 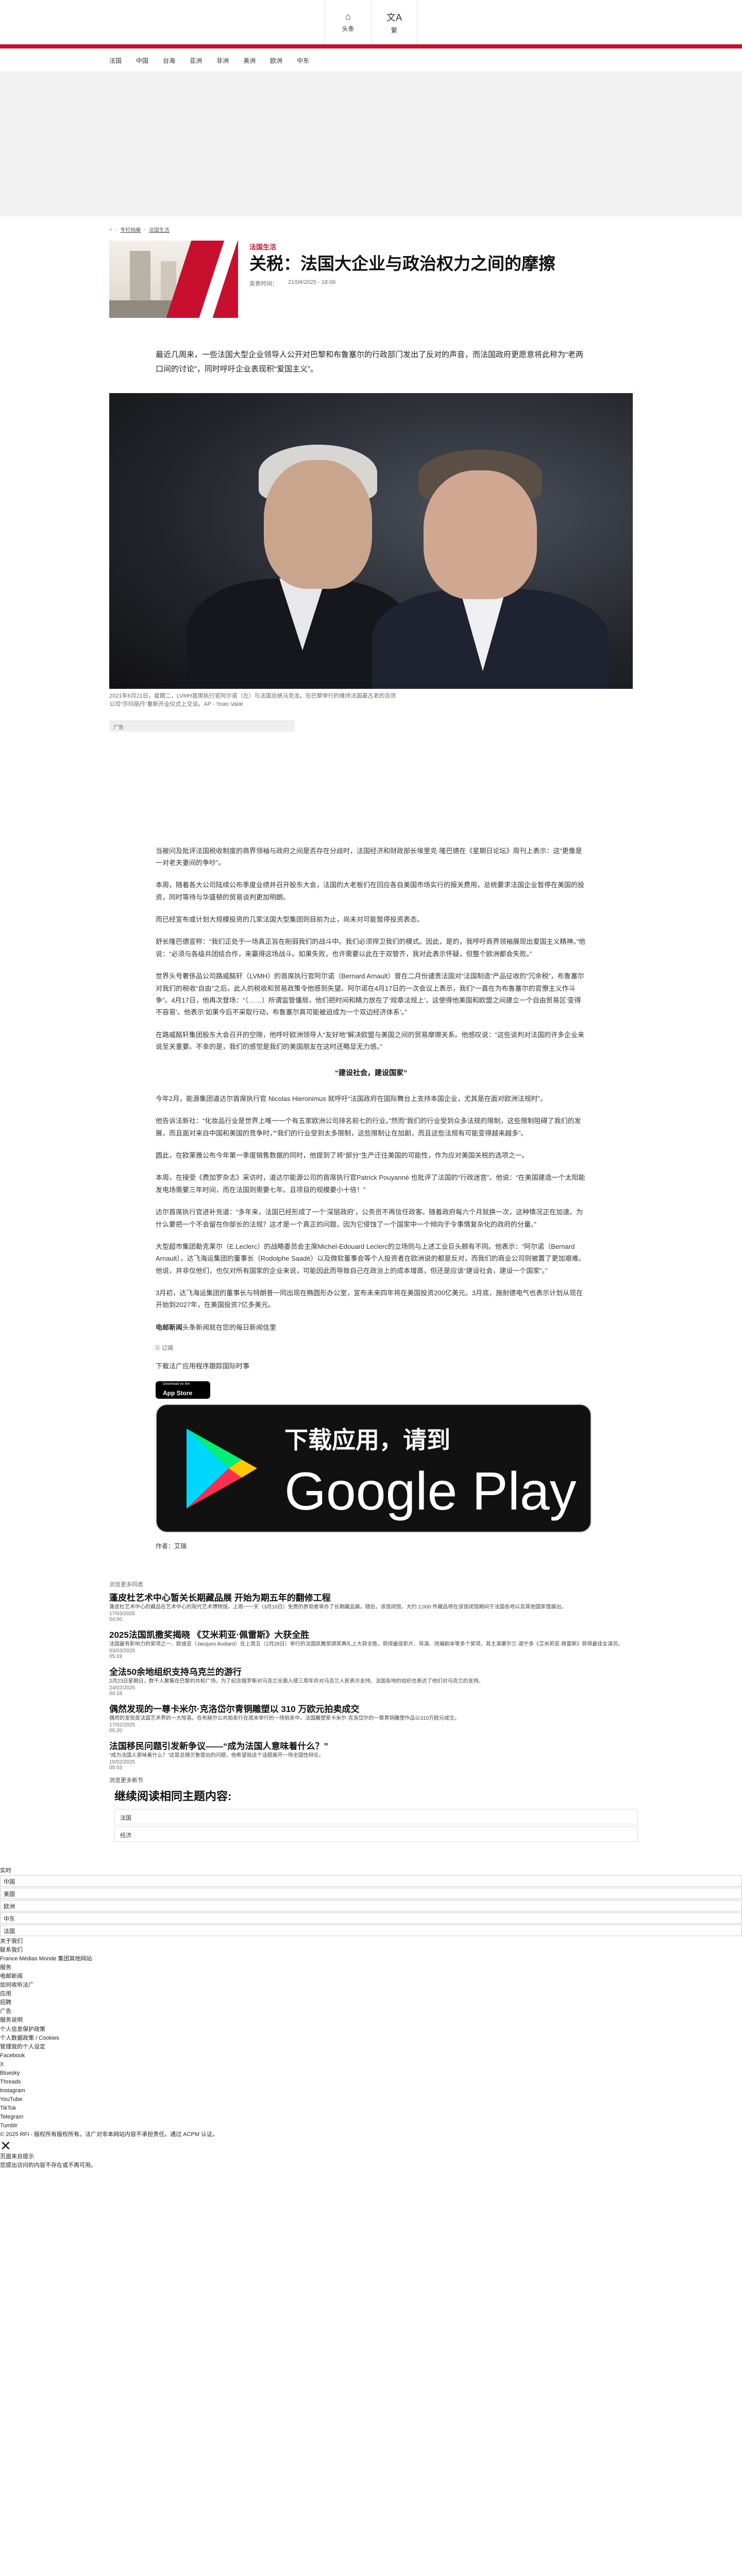 I want to click on topic-pill-france: 法国, so click(x=376, y=1817).